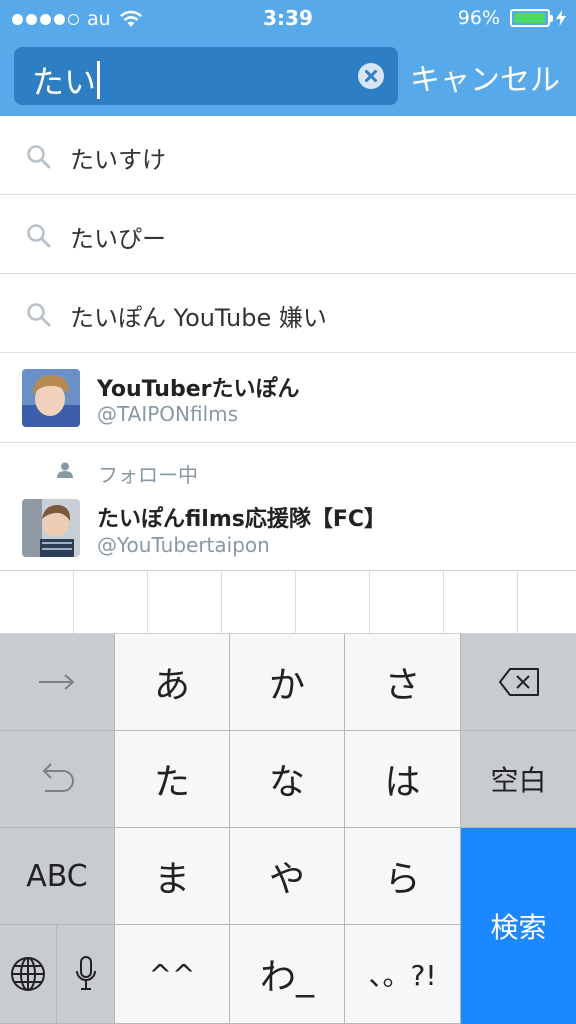 The width and height of the screenshot is (576, 1024). I want to click on clear-icon, so click(371, 76).